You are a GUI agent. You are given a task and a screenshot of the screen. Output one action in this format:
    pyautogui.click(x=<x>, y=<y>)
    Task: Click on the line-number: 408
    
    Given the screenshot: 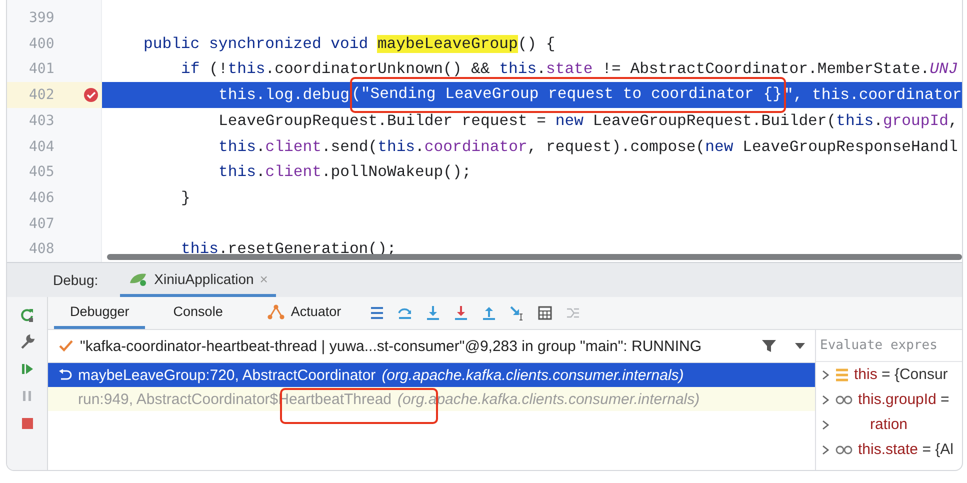 What is the action you would take?
    pyautogui.click(x=42, y=249)
    